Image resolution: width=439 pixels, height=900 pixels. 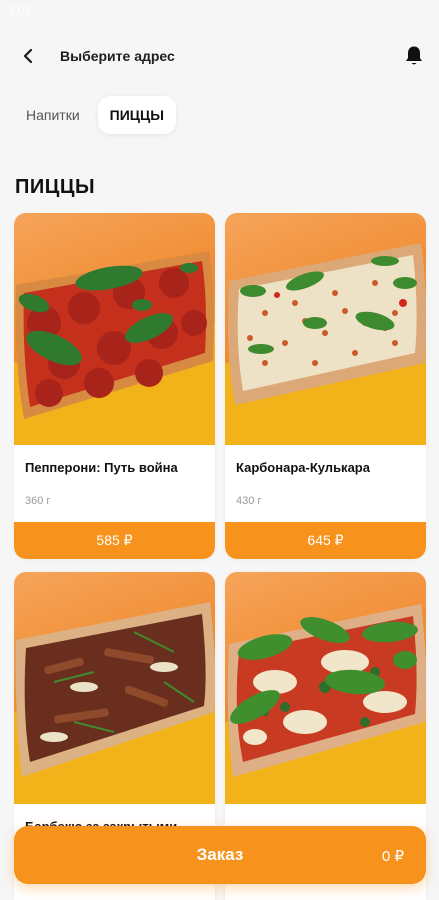 What do you see at coordinates (114, 329) in the screenshot?
I see `pepperoni-pizza-image` at bounding box center [114, 329].